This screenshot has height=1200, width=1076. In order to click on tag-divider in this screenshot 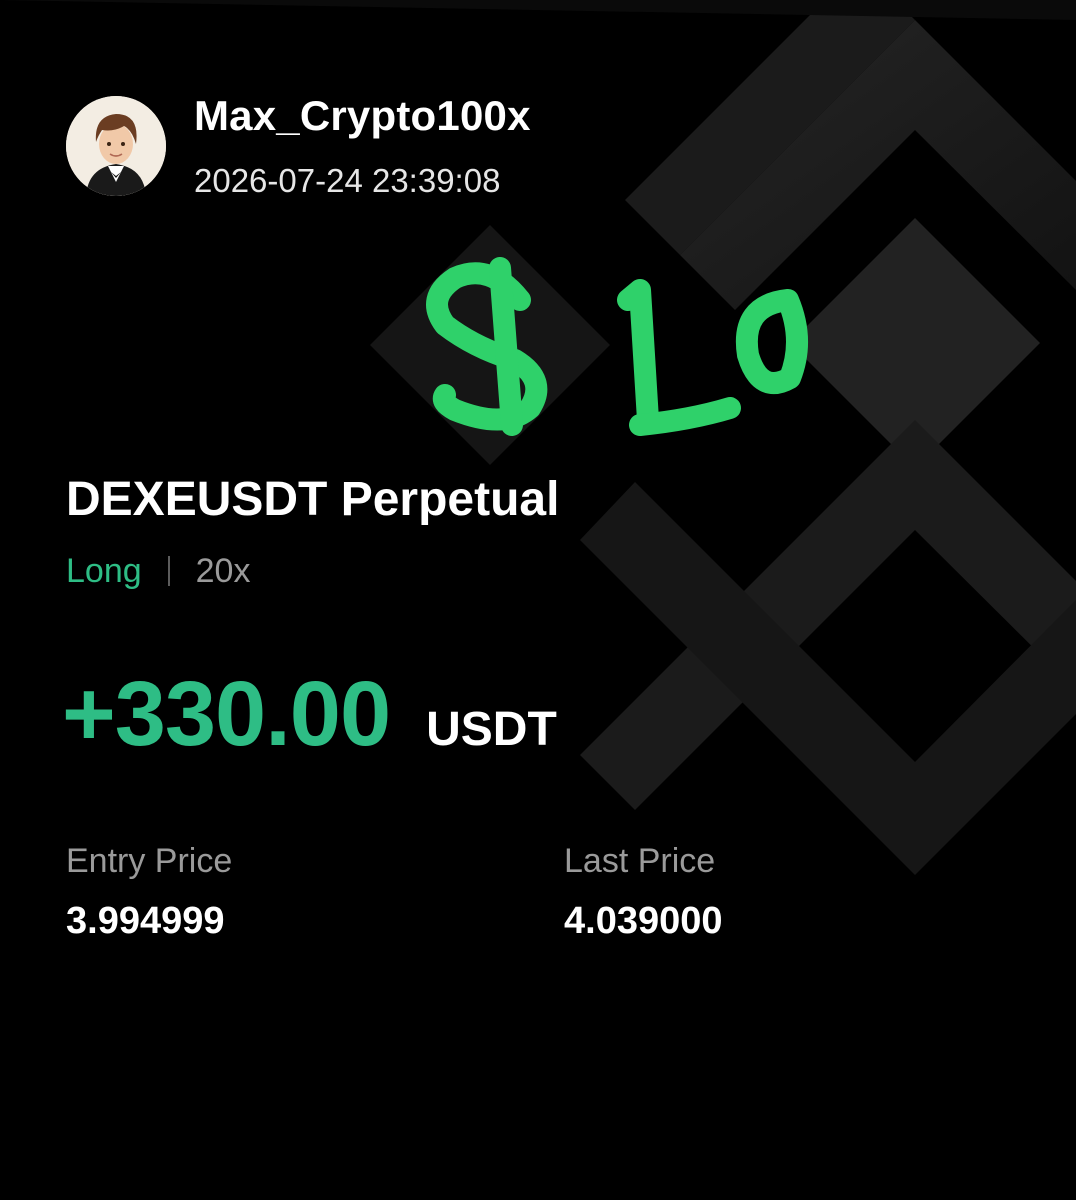, I will do `click(168, 571)`.